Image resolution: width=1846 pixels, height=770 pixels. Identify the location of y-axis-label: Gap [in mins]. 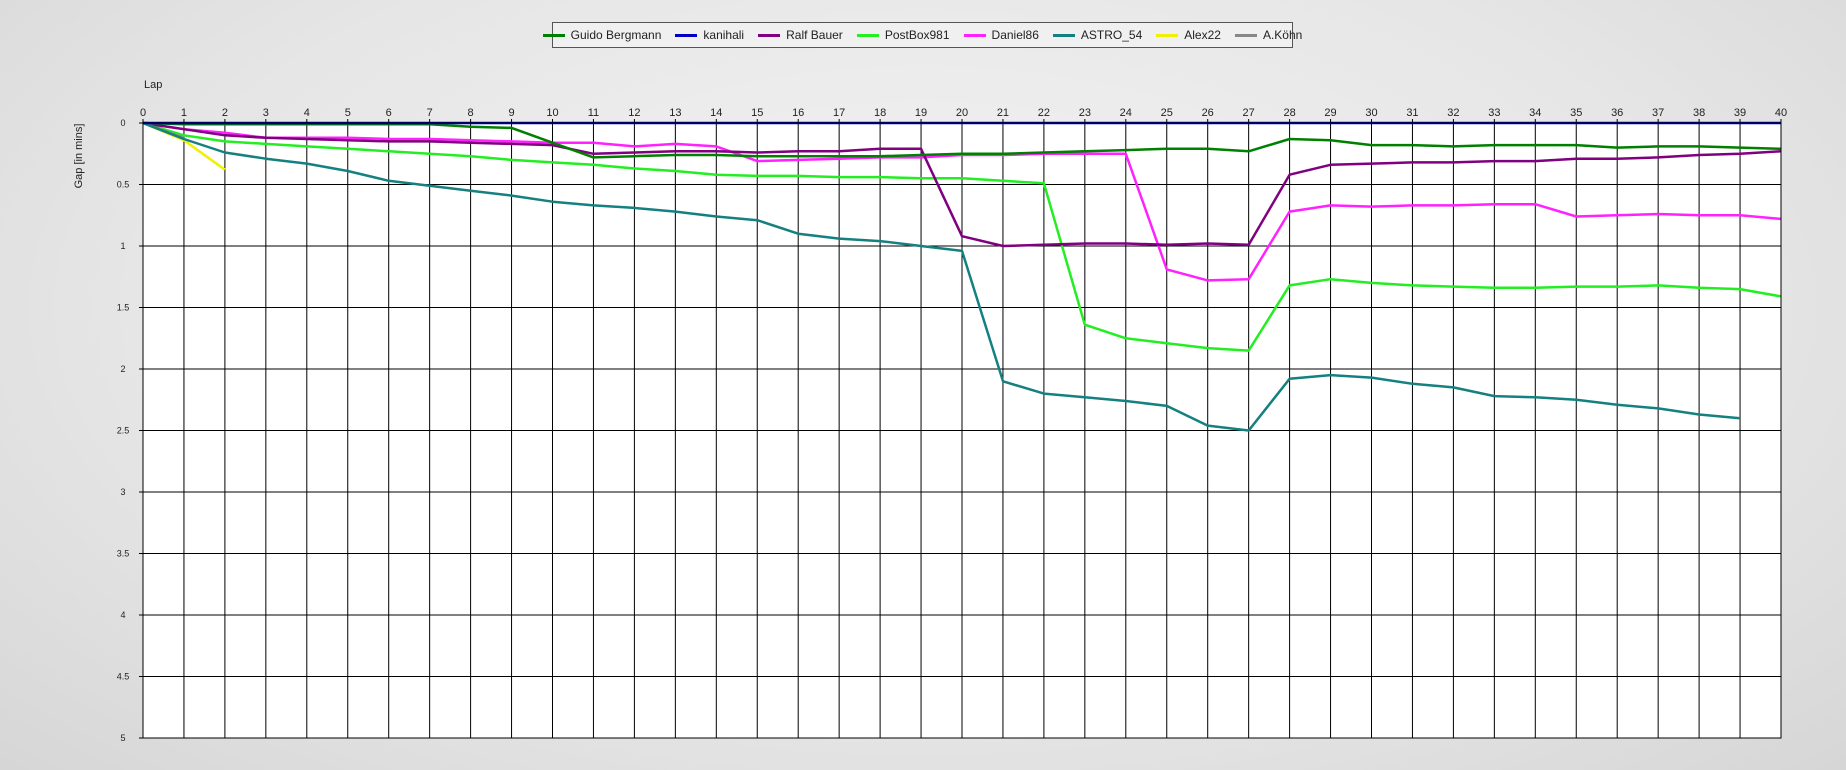
(79, 156).